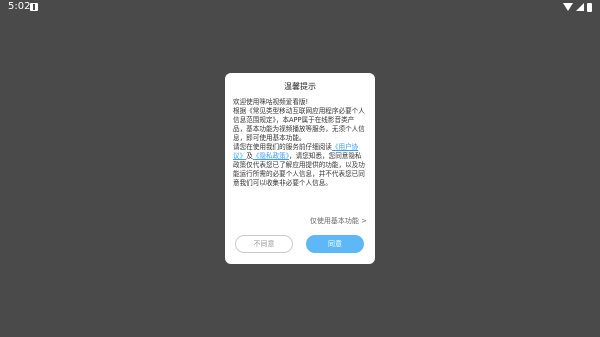 Image resolution: width=600 pixels, height=337 pixels. Describe the element at coordinates (264, 244) in the screenshot. I see `disagree-button: 不同意` at that location.